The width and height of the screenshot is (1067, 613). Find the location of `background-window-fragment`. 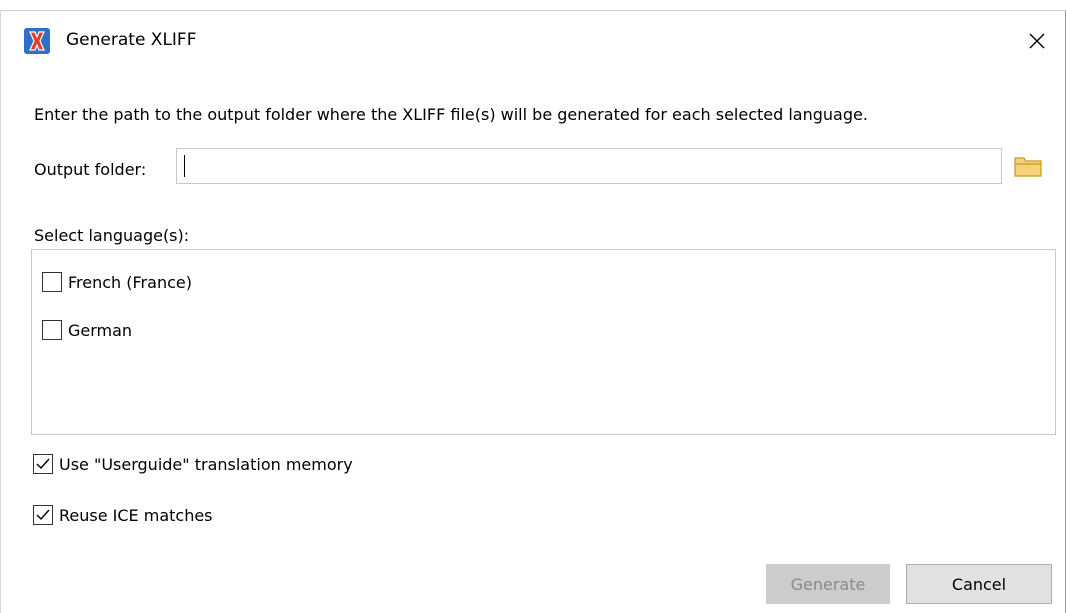

background-window-fragment is located at coordinates (533, 5).